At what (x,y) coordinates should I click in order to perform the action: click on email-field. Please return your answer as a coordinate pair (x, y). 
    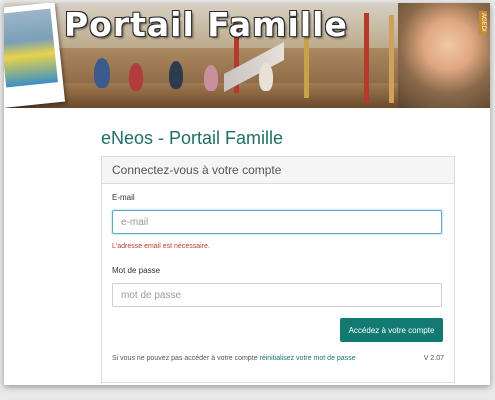
    Looking at the image, I should click on (277, 222).